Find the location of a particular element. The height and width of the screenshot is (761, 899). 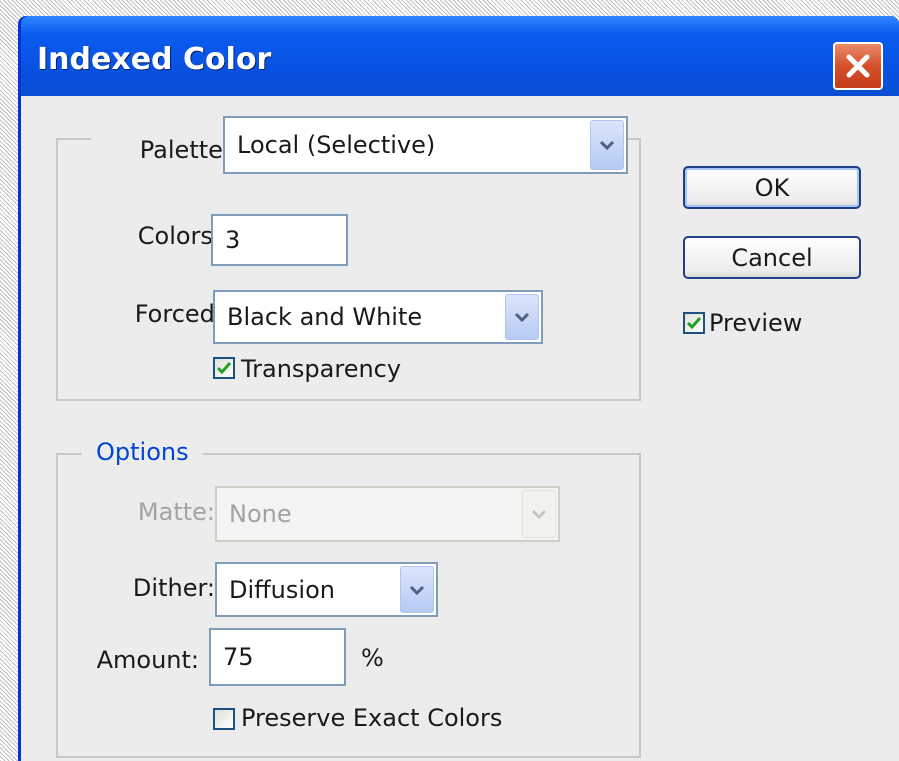

matte-value: None is located at coordinates (260, 514).